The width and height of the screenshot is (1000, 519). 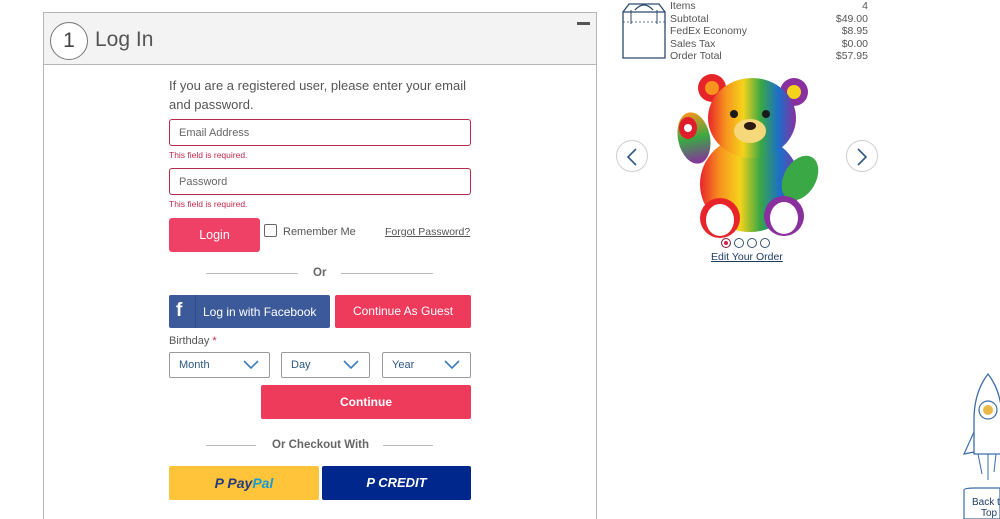 What do you see at coordinates (219, 483) in the screenshot?
I see `paypal-prefix: P` at bounding box center [219, 483].